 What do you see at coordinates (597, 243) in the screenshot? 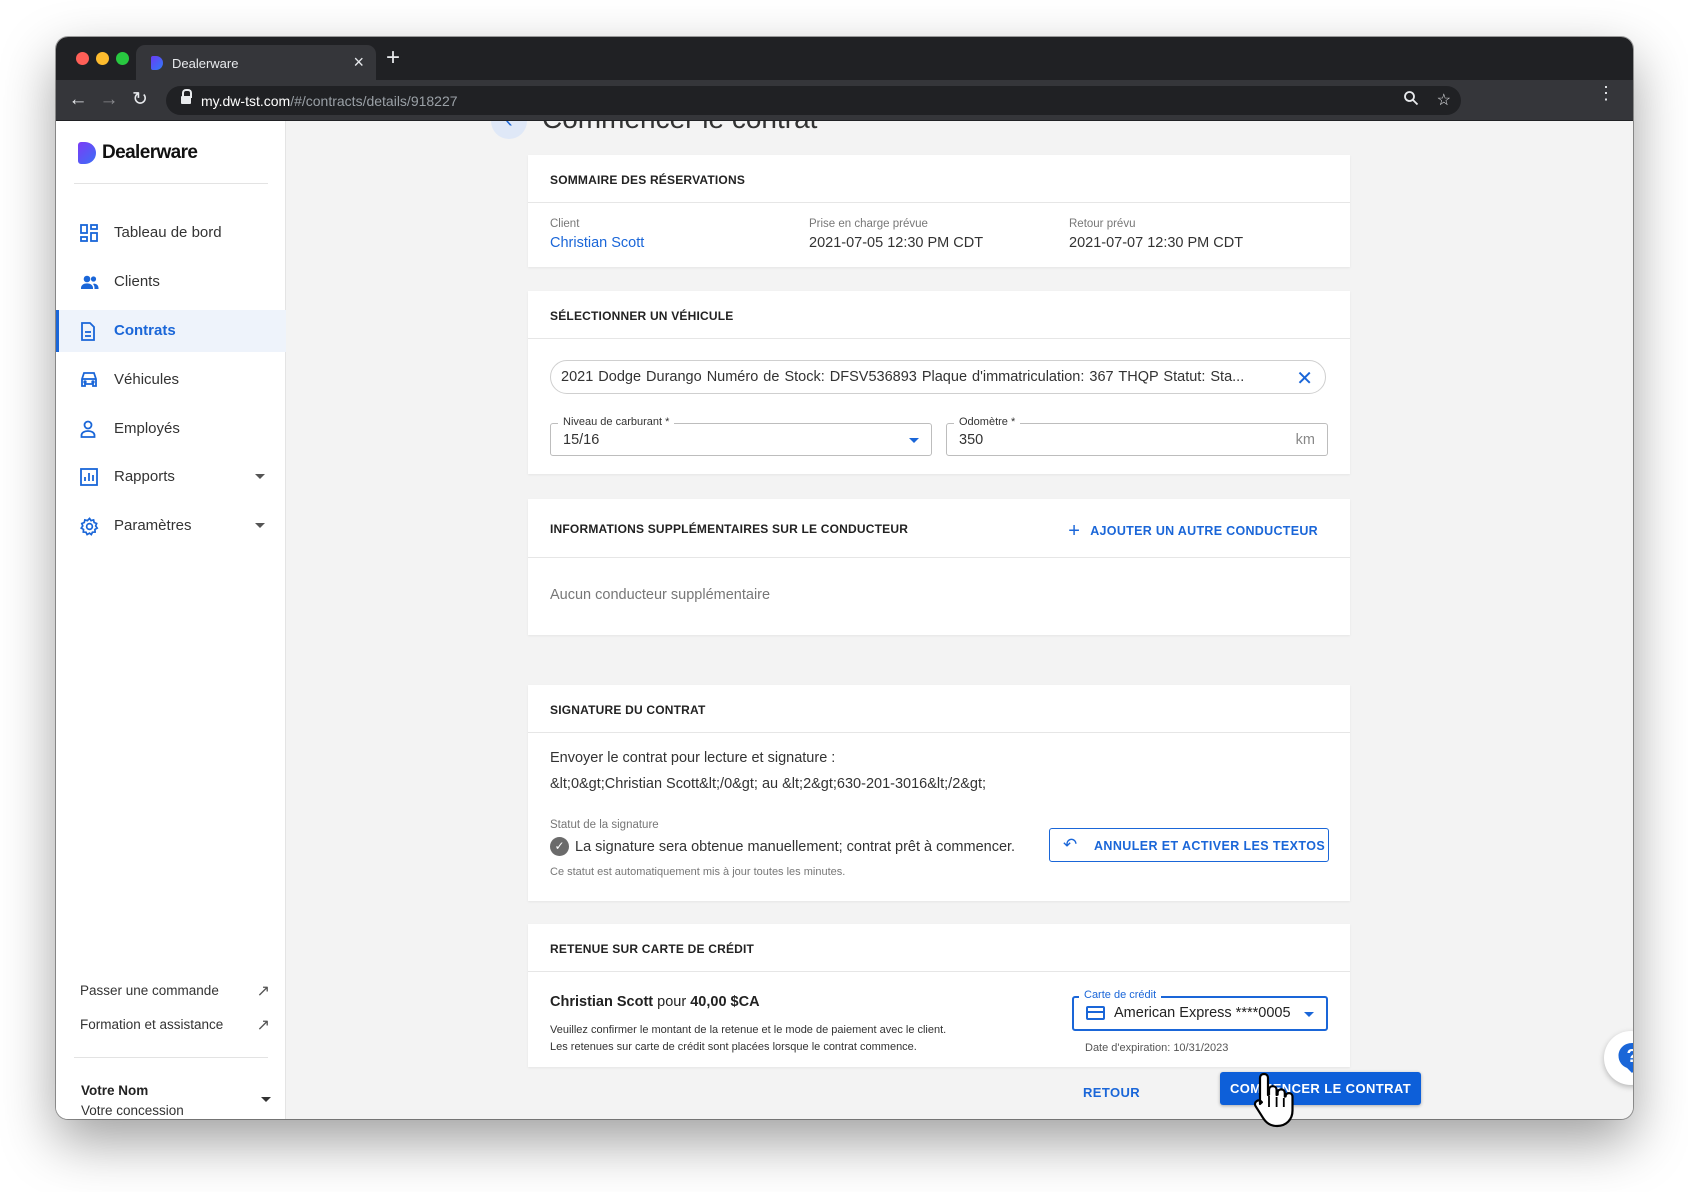
I see `client-name-link: Christian Scott` at bounding box center [597, 243].